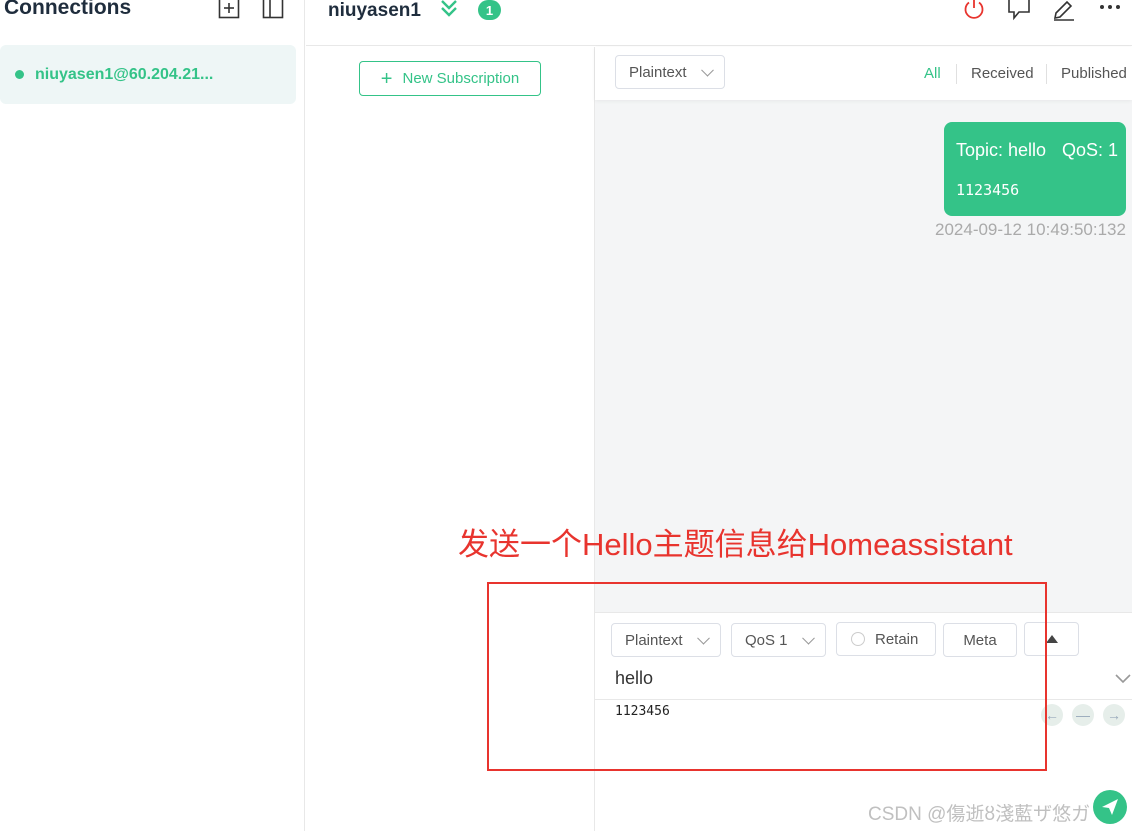 This screenshot has height=831, width=1132. I want to click on send-icon, so click(1110, 807).